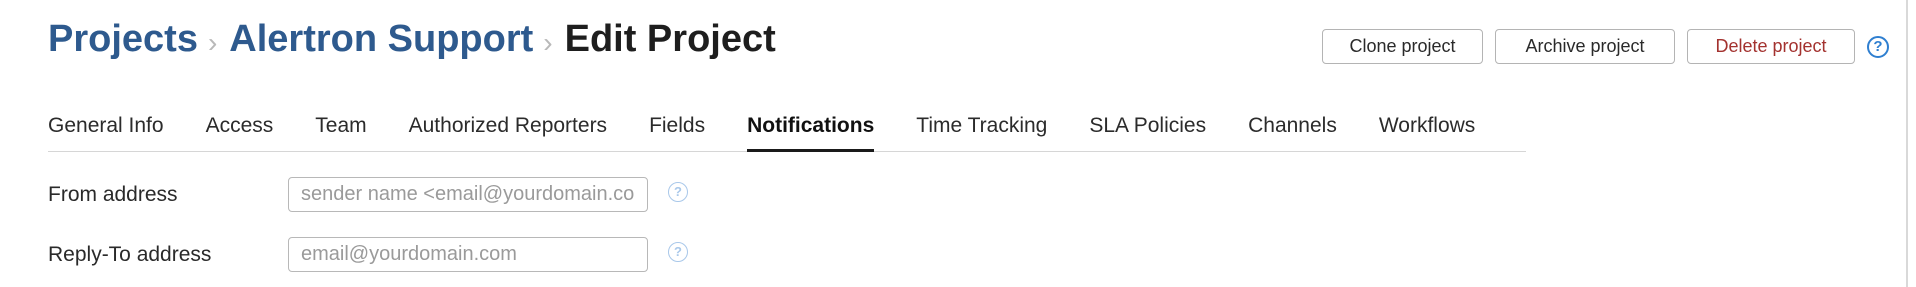 The image size is (1916, 287). What do you see at coordinates (508, 126) in the screenshot?
I see `tab-authorized-reporters: Authorized Reporters` at bounding box center [508, 126].